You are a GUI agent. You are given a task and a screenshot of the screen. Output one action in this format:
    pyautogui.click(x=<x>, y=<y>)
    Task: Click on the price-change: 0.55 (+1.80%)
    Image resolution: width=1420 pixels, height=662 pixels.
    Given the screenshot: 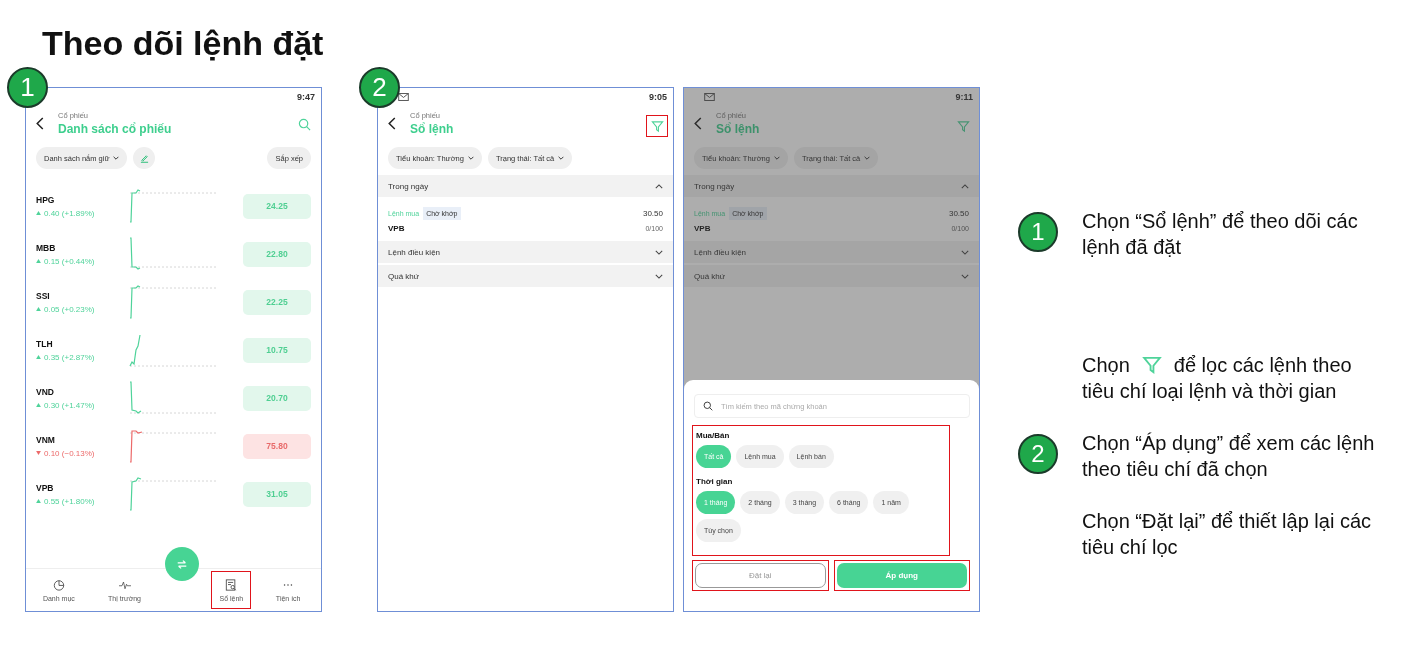 What is the action you would take?
    pyautogui.click(x=69, y=501)
    